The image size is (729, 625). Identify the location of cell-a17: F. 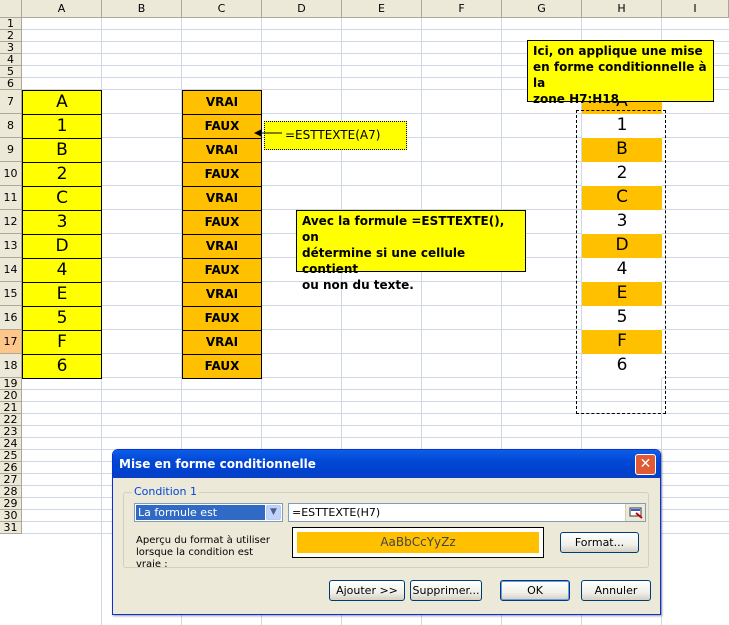
(62, 342).